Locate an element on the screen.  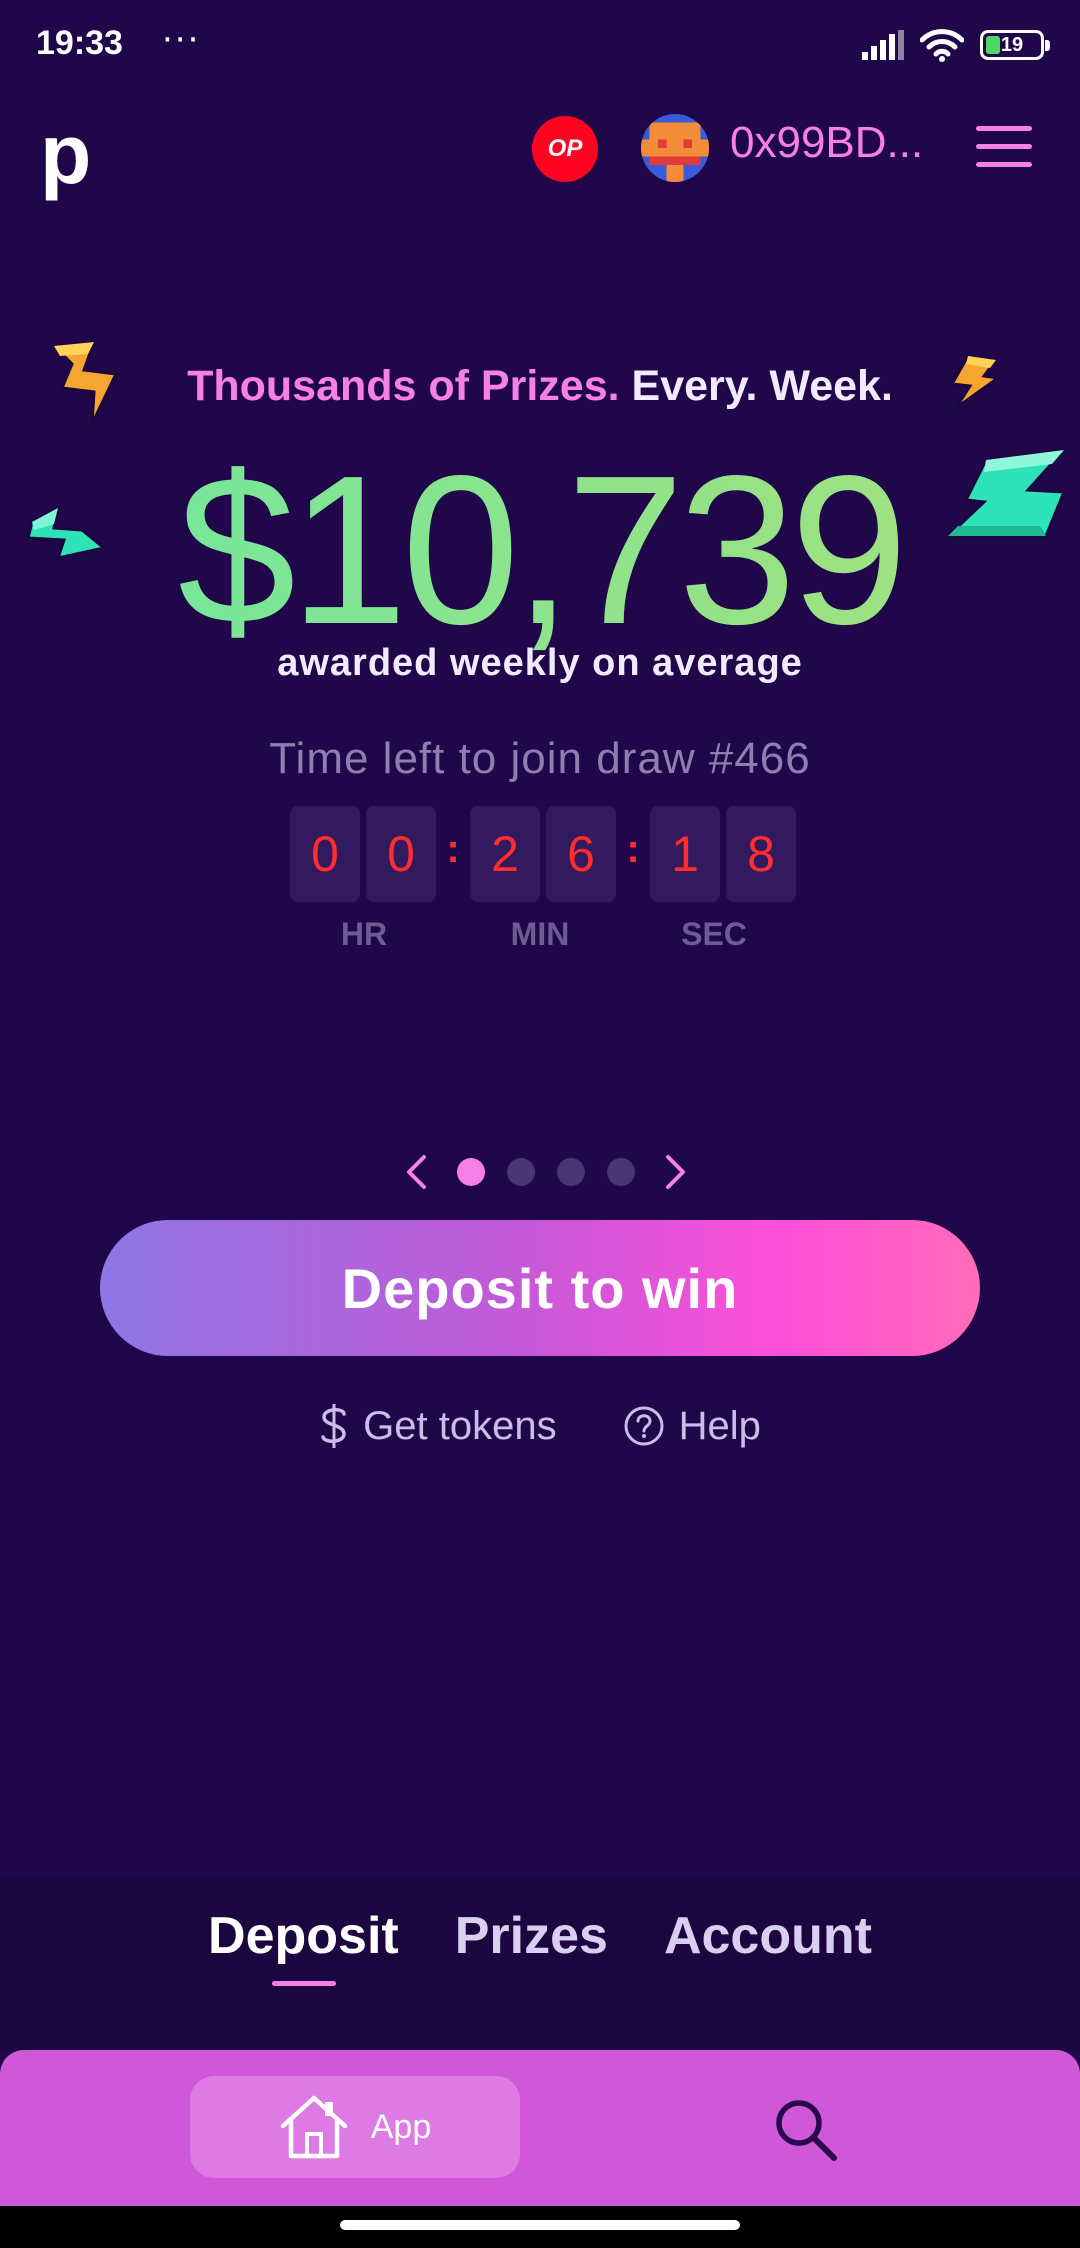
tagline: Thousands of Prizes. Every. Week. is located at coordinates (540, 386).